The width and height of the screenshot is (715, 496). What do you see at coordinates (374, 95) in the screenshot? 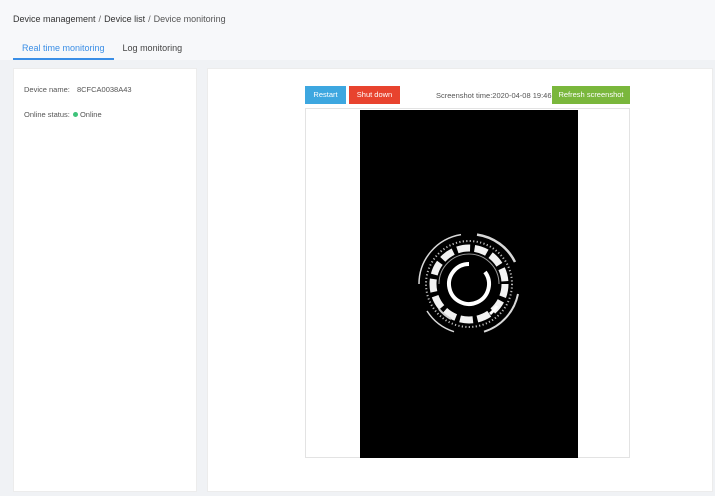
I see `shutdown-button: Shut down` at bounding box center [374, 95].